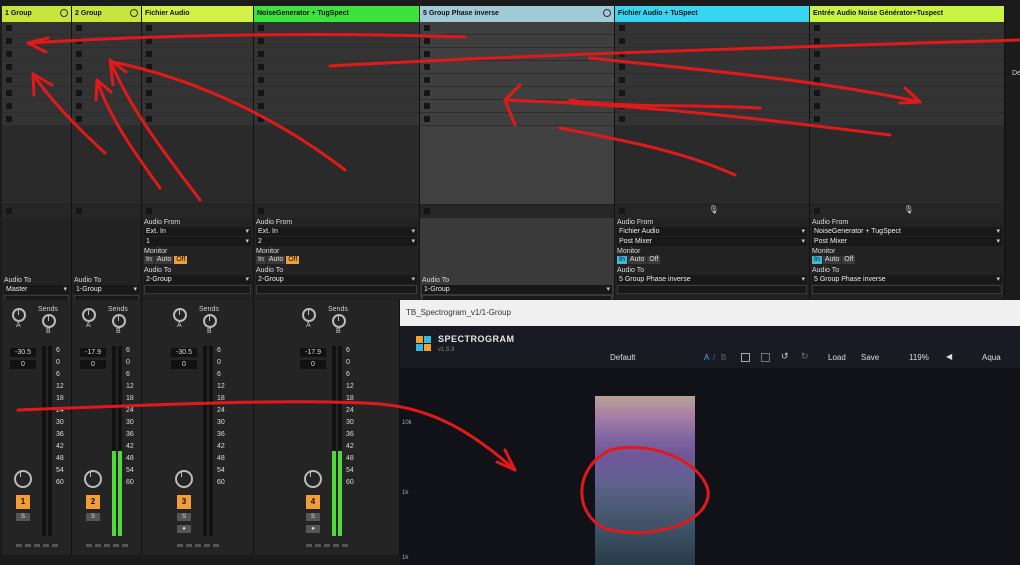 Image resolution: width=1020 pixels, height=565 pixels. I want to click on audio-from-channel-select: Post Mixer, so click(712, 241).